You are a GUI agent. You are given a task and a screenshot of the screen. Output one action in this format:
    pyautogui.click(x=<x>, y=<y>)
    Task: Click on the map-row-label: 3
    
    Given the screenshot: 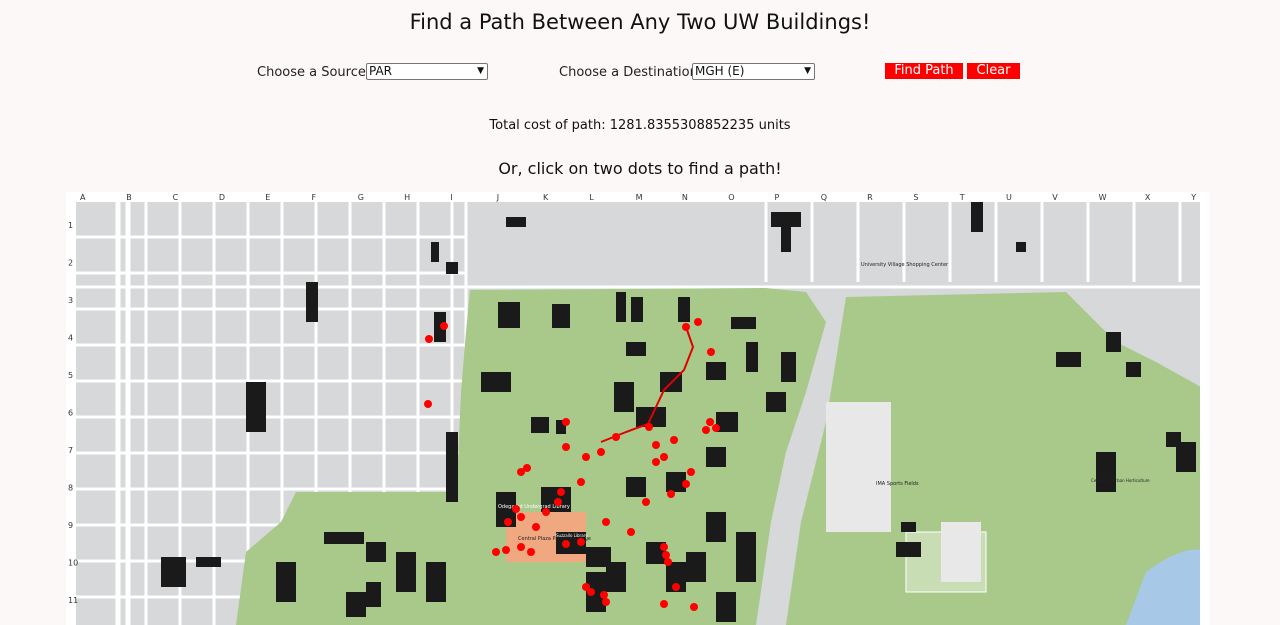 What is the action you would take?
    pyautogui.click(x=70, y=300)
    